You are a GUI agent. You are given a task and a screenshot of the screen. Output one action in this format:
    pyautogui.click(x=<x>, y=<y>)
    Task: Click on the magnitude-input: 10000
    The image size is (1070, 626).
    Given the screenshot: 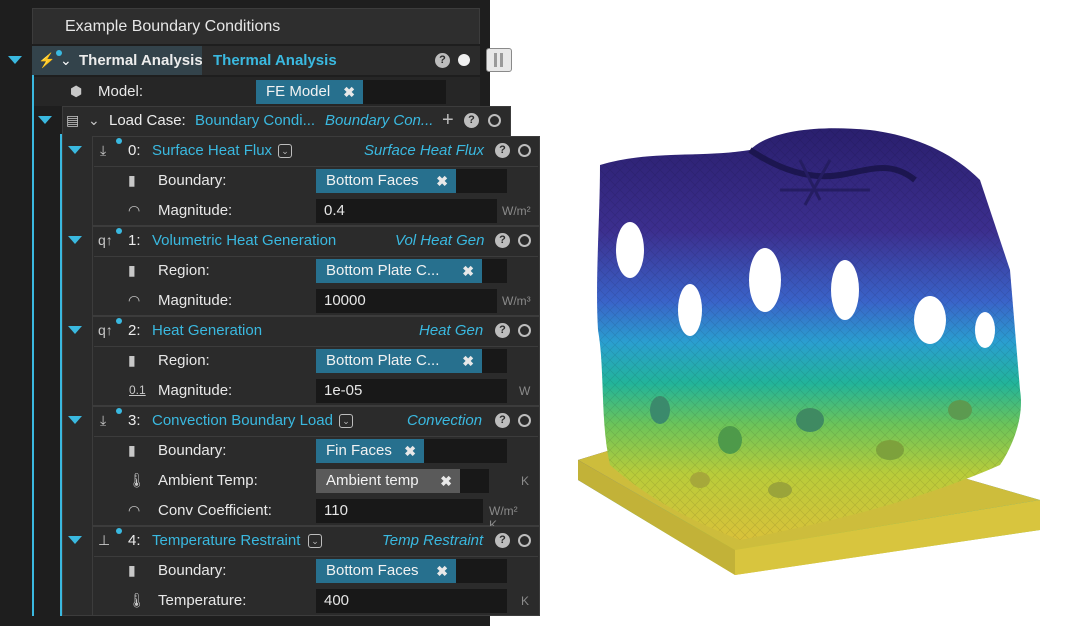 What is the action you would take?
    pyautogui.click(x=406, y=301)
    